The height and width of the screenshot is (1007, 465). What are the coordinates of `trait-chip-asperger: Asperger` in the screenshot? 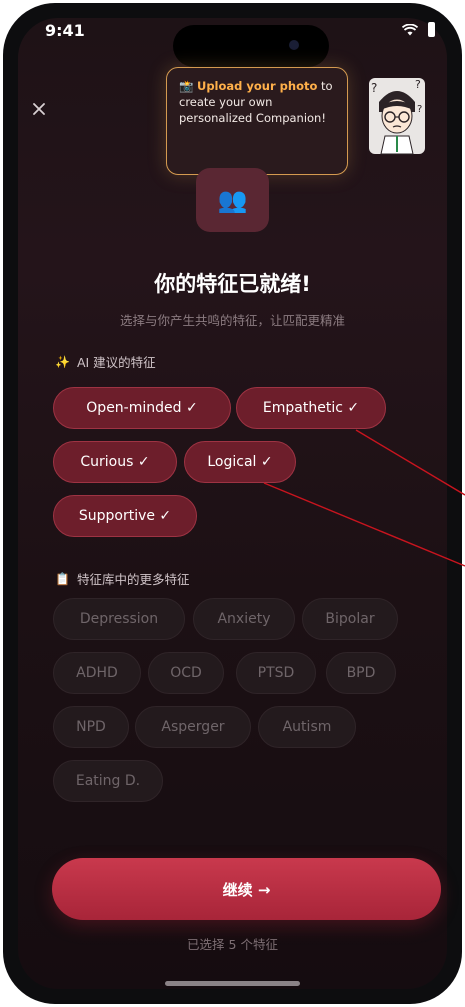 It's located at (193, 727).